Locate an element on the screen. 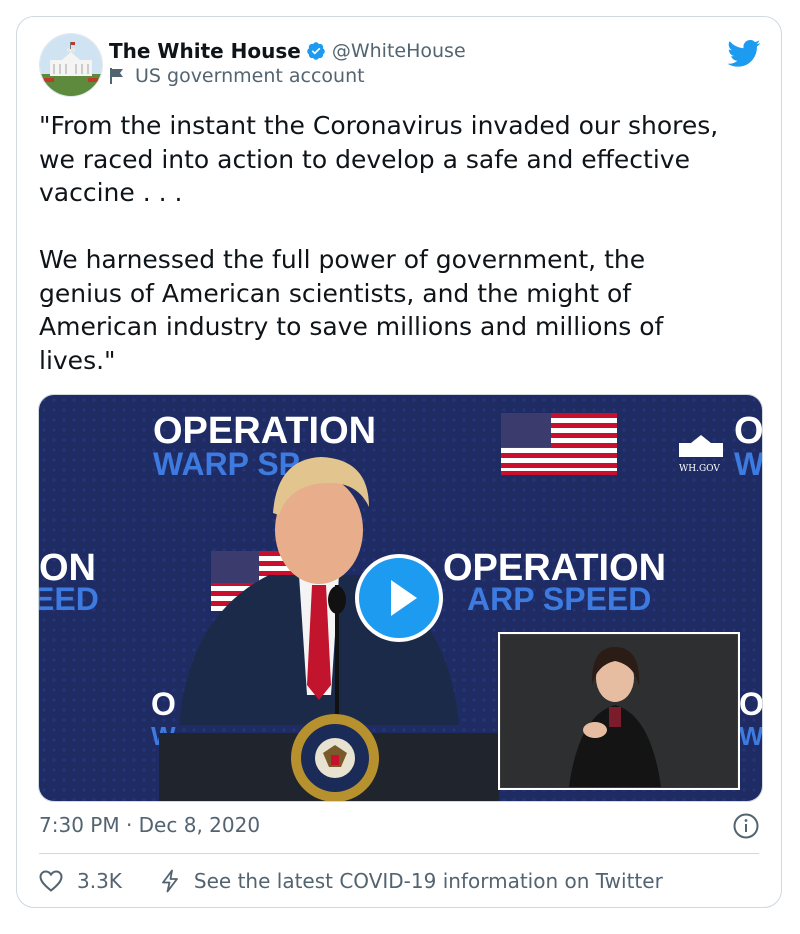 The height and width of the screenshot is (934, 800). divider is located at coordinates (399, 853).